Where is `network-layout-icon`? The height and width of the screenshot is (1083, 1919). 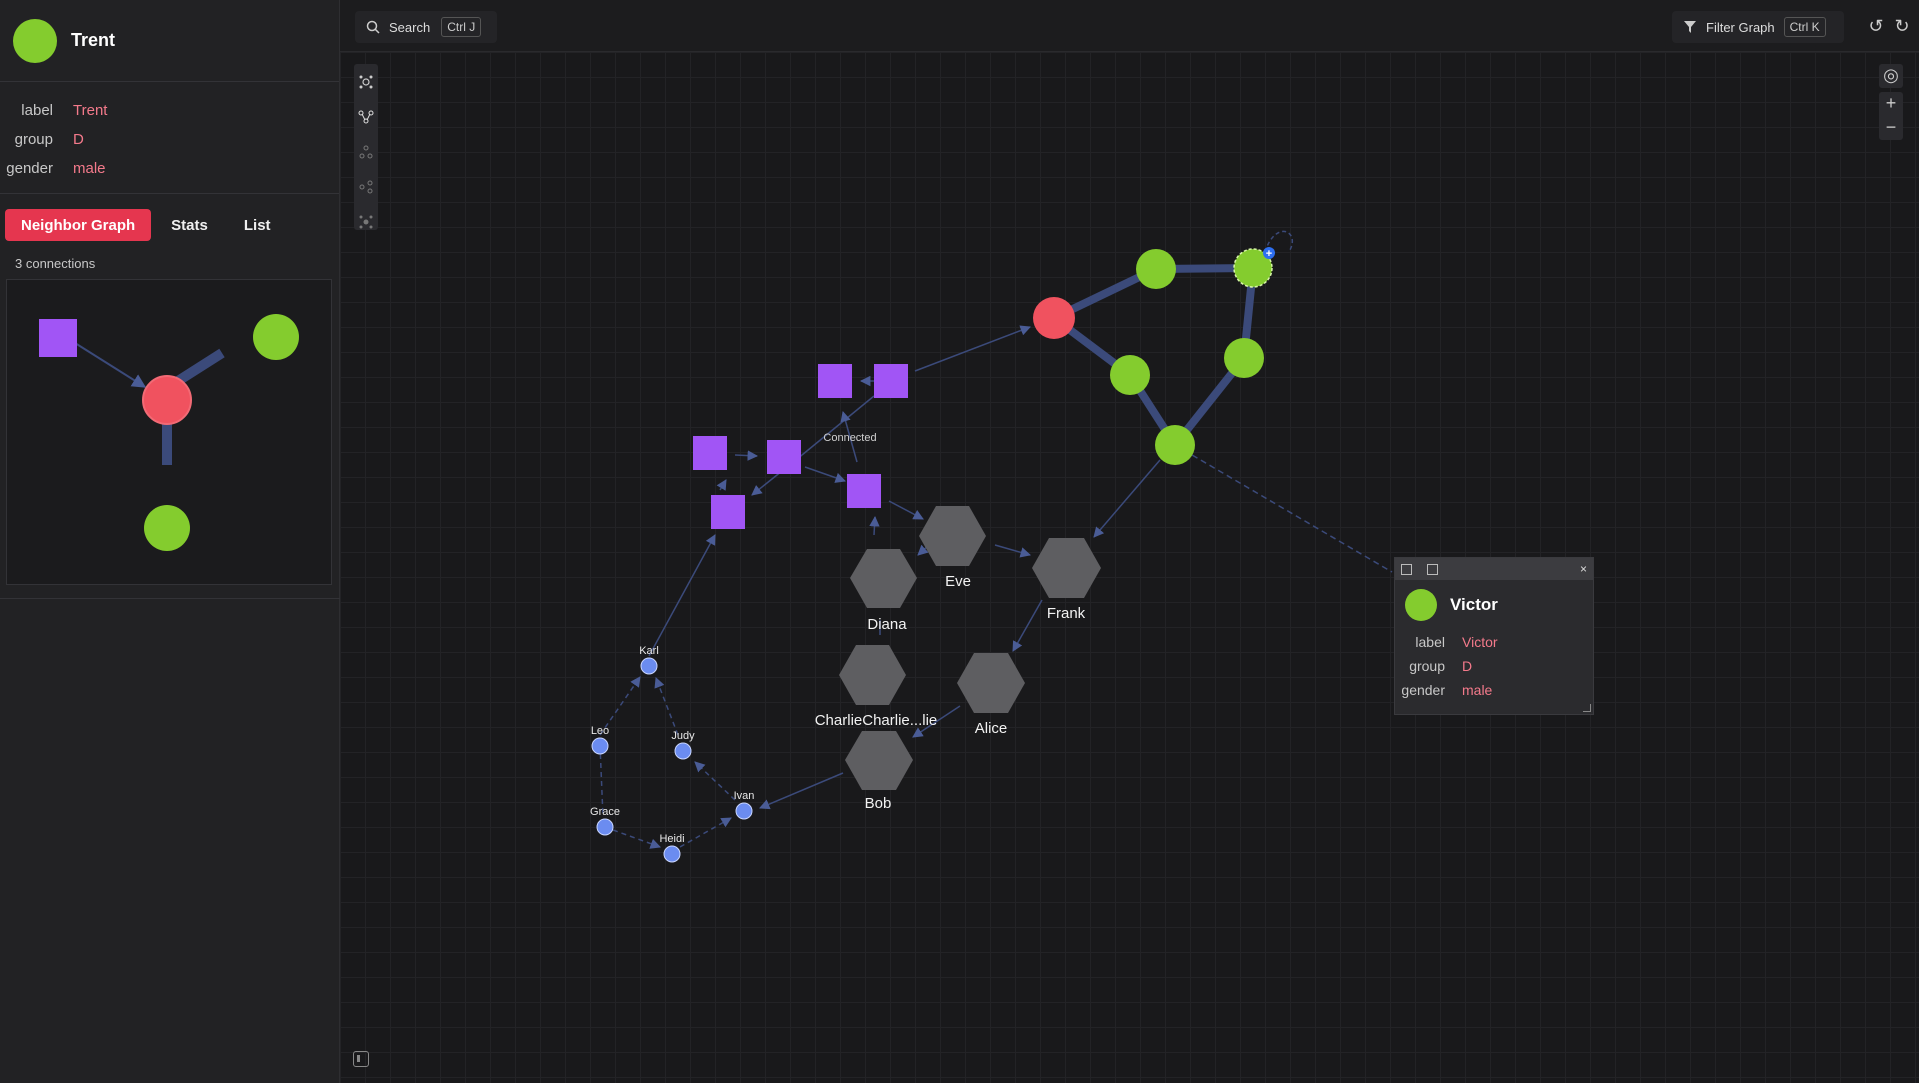
network-layout-icon is located at coordinates (366, 116).